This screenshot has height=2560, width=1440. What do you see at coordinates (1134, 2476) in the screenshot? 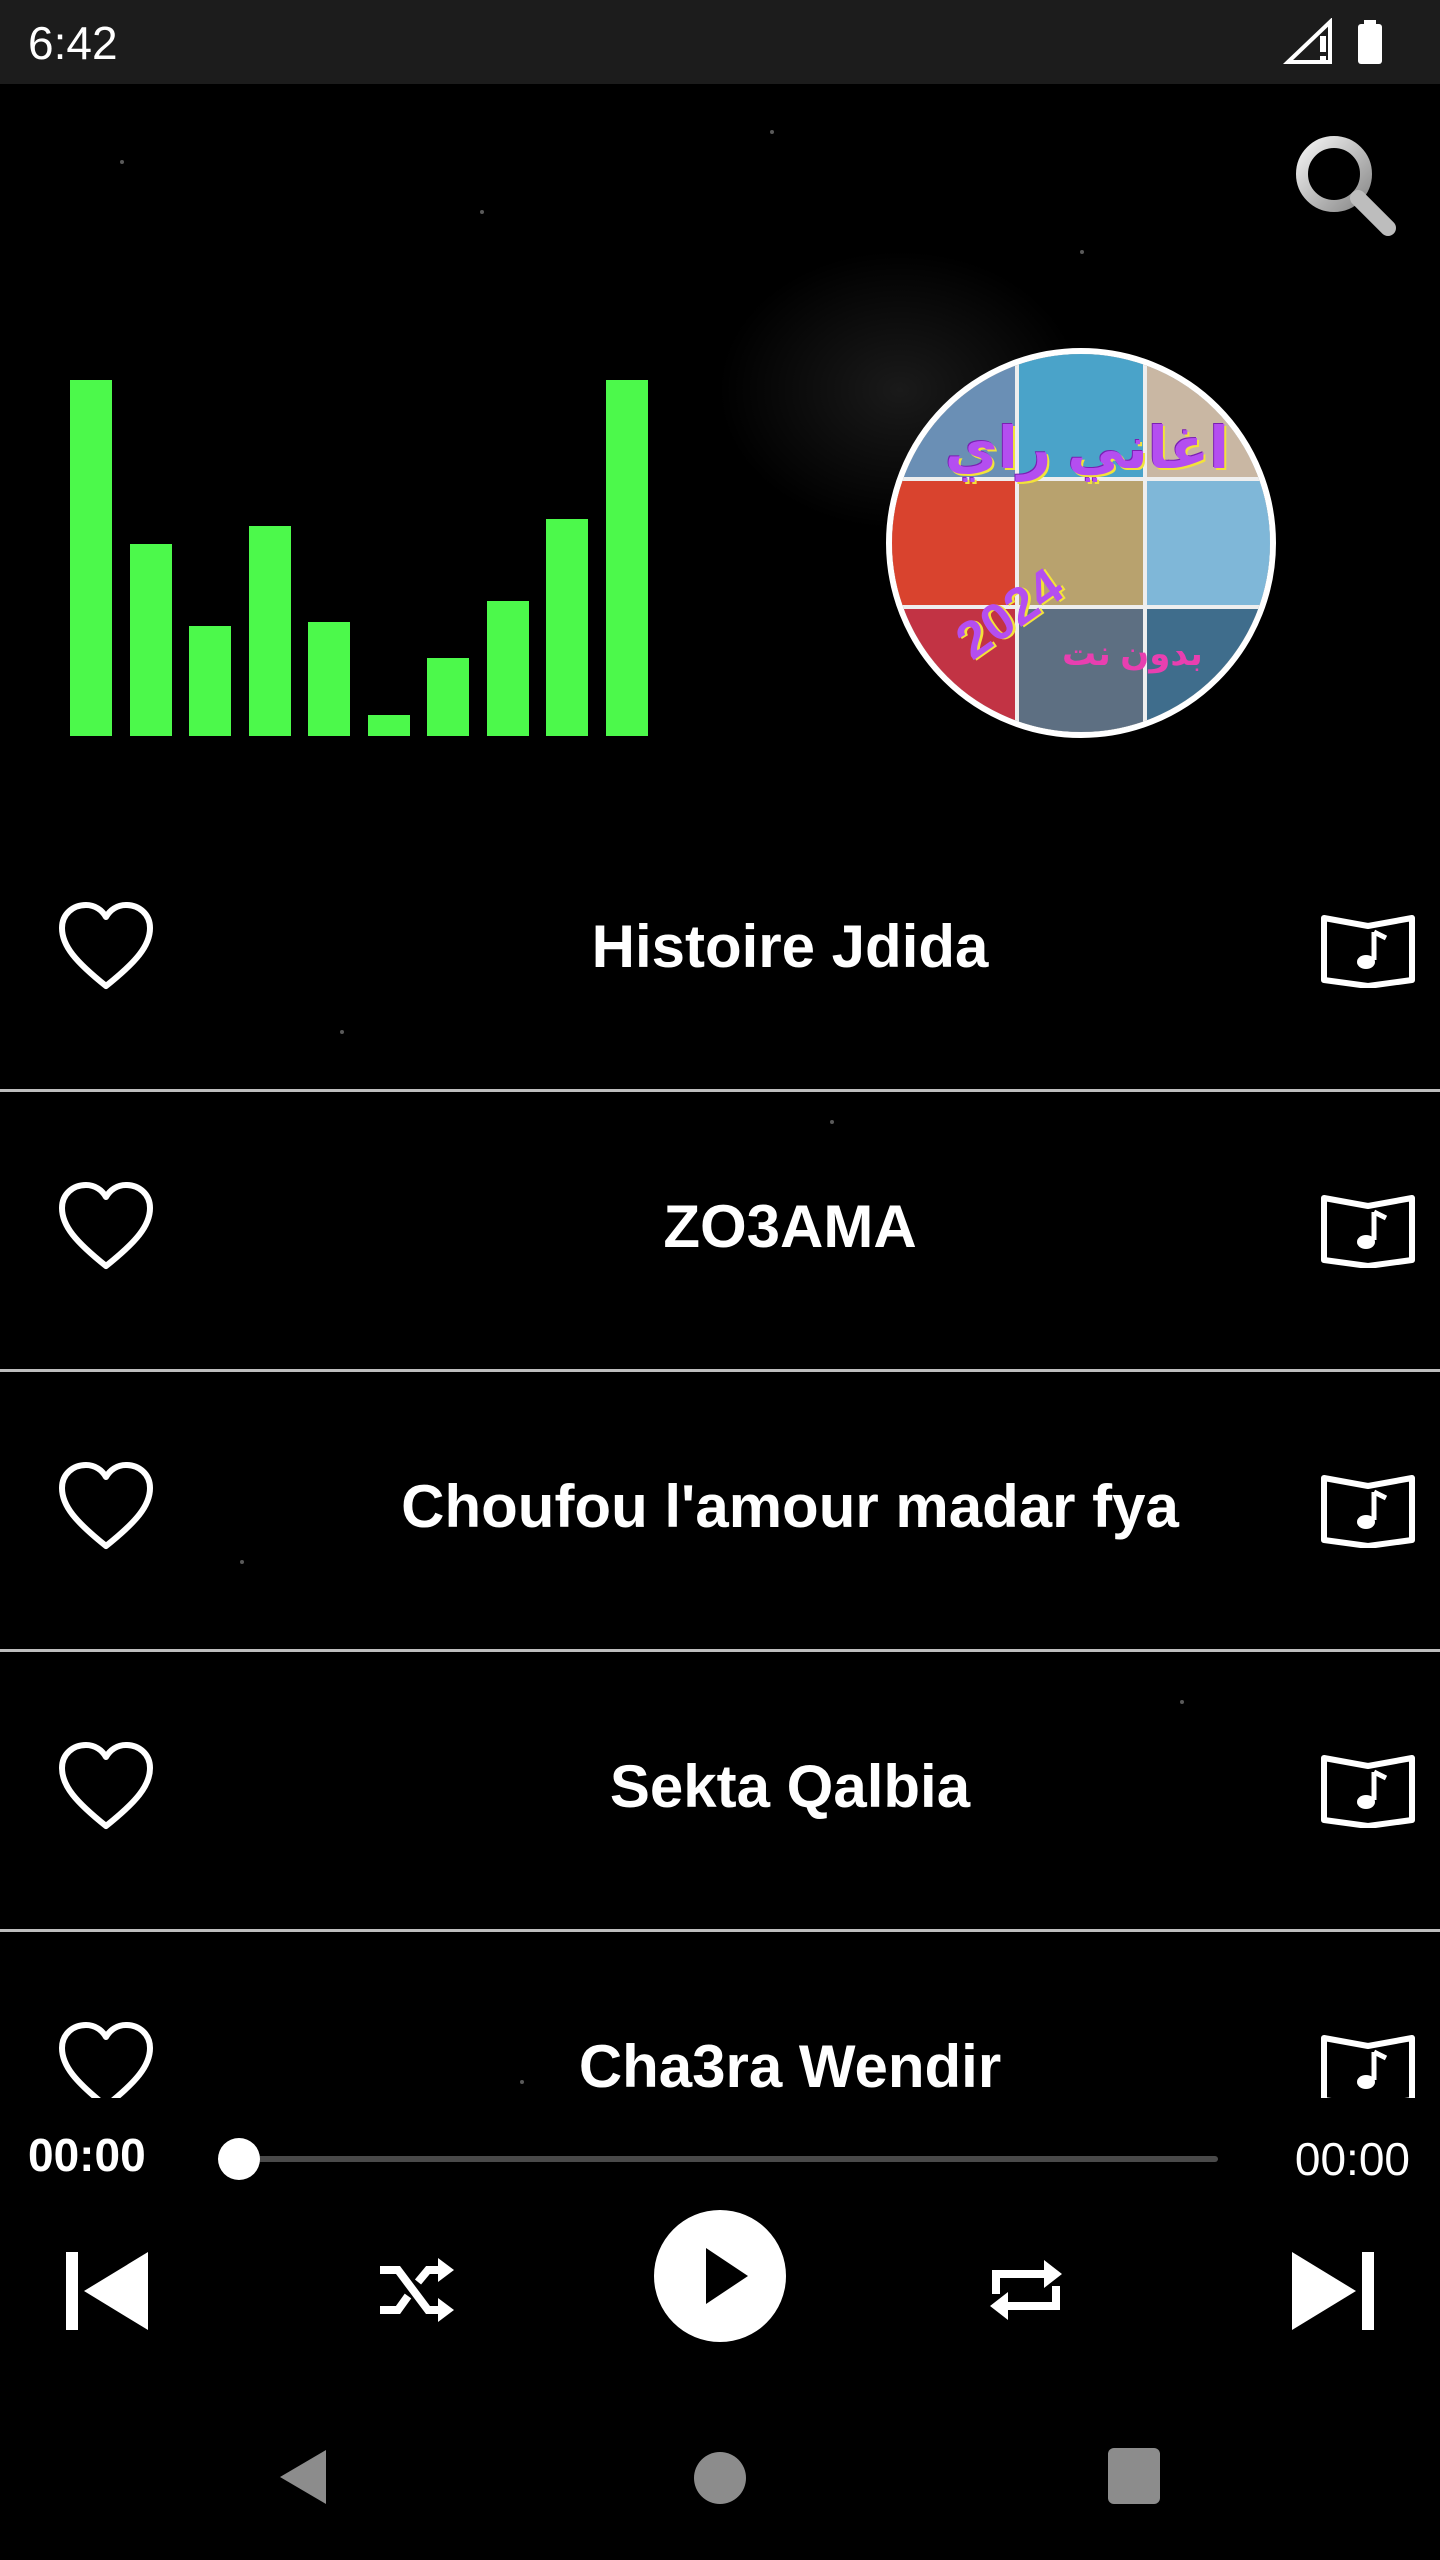
I see `recents-icon` at bounding box center [1134, 2476].